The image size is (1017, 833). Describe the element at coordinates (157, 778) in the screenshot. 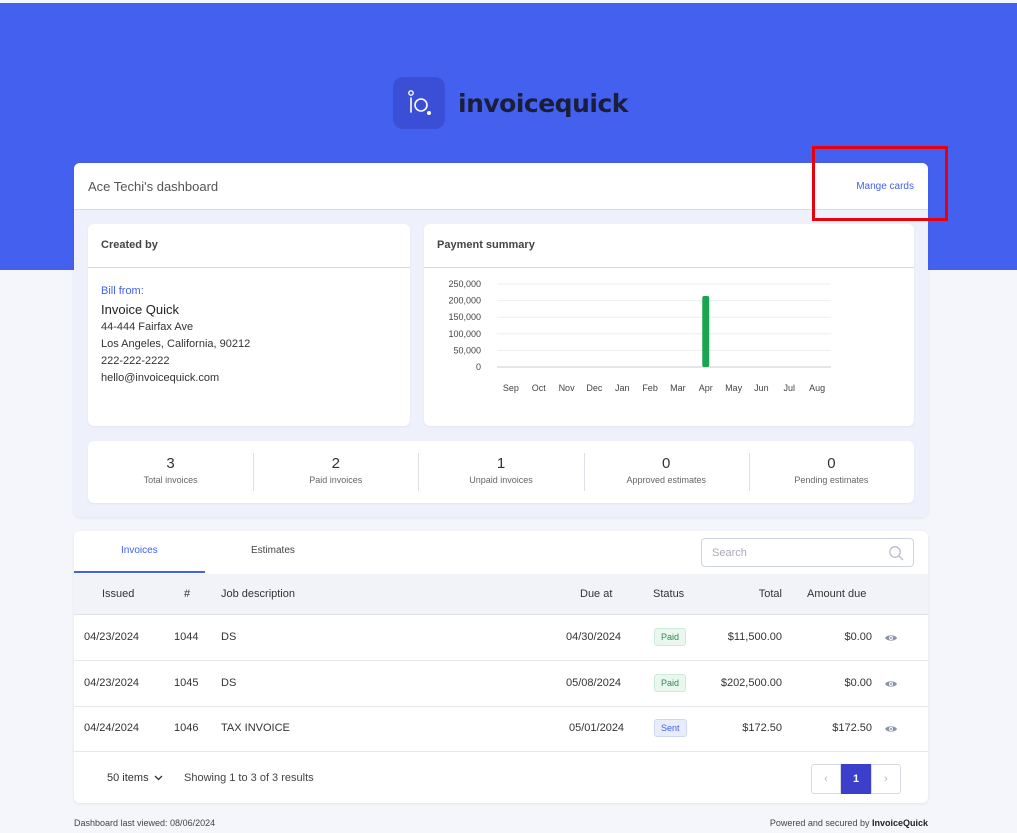

I see `chevron-down-icon` at that location.